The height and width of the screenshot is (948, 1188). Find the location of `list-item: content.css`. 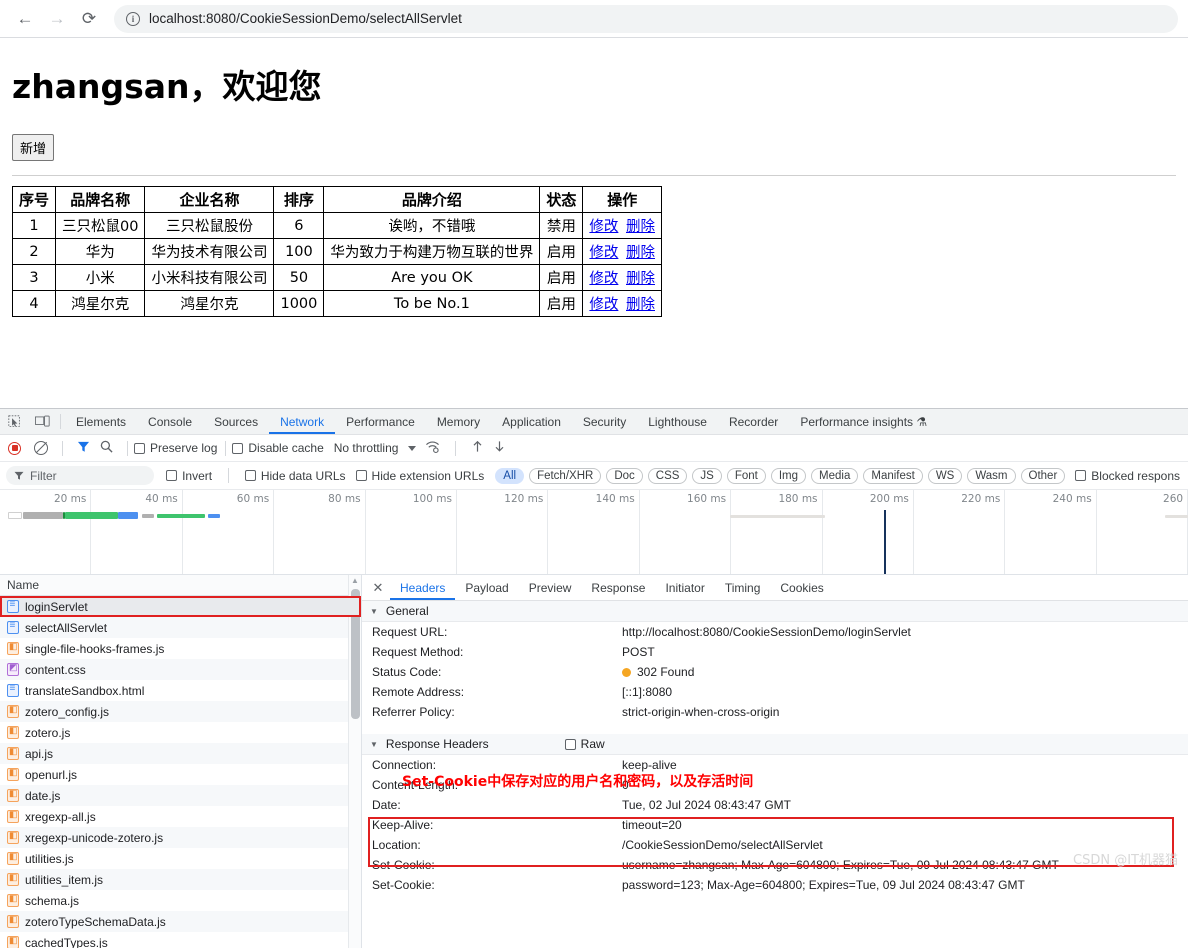

list-item: content.css is located at coordinates (180, 669).